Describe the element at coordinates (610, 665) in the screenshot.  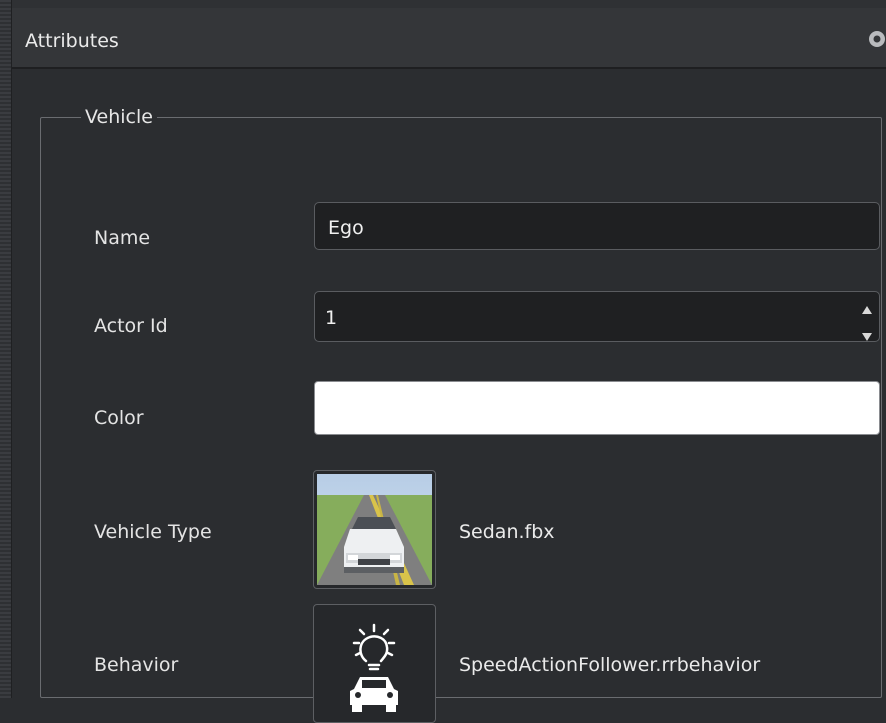
I see `behavior-asset-name: SpeedActionFollower.rrbehavior` at that location.